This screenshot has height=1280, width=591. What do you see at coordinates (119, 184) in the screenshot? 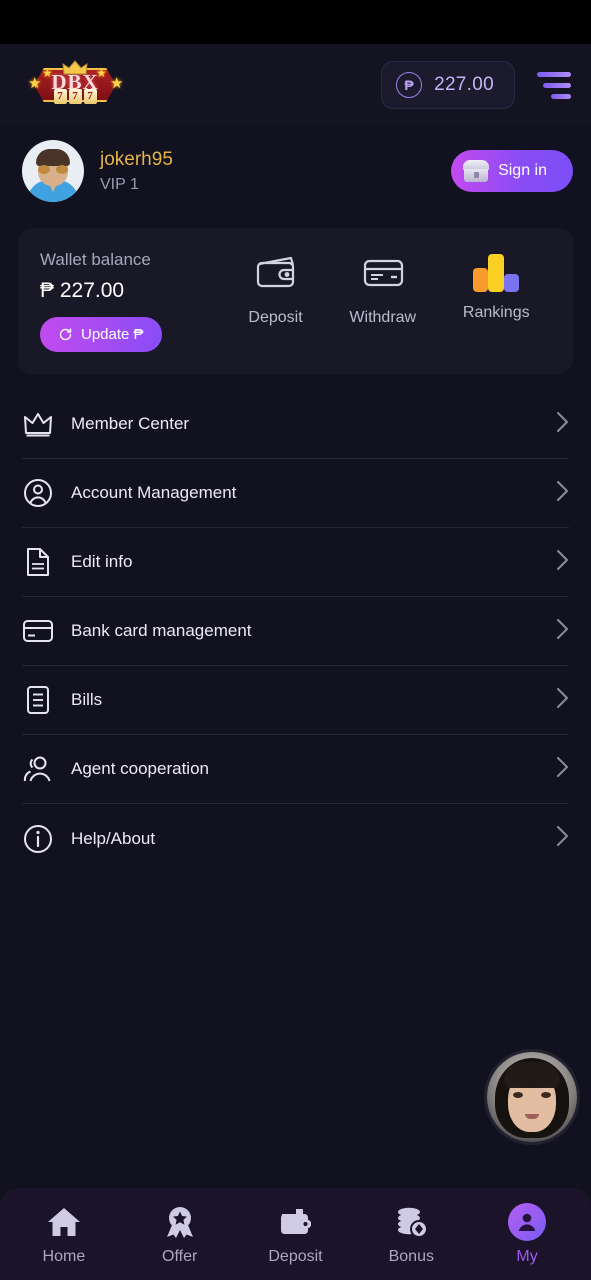
I see `vip-level-label: VIP 1` at bounding box center [119, 184].